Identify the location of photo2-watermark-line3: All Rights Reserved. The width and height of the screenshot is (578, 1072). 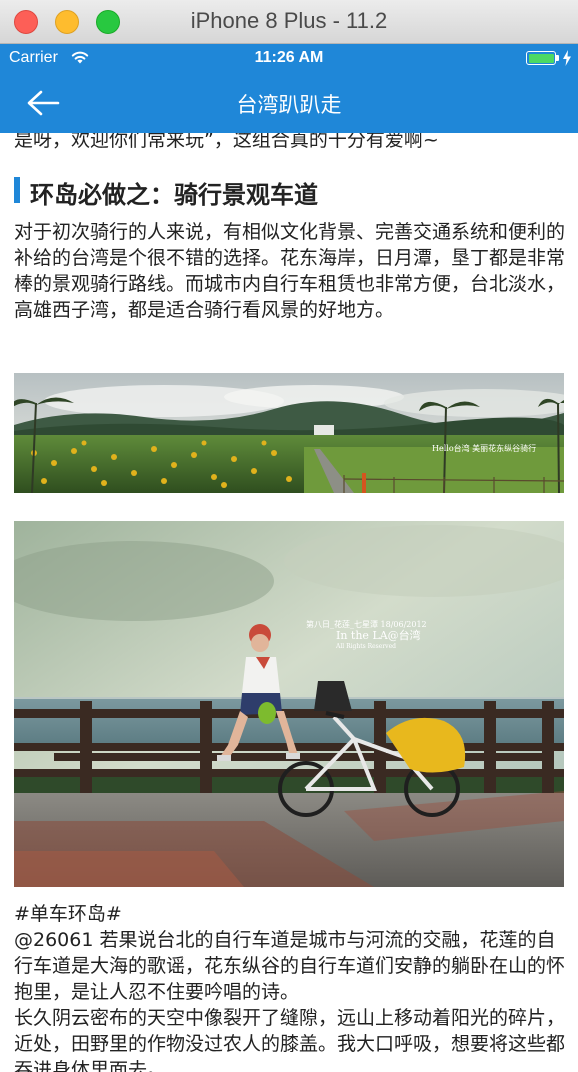
(365, 646).